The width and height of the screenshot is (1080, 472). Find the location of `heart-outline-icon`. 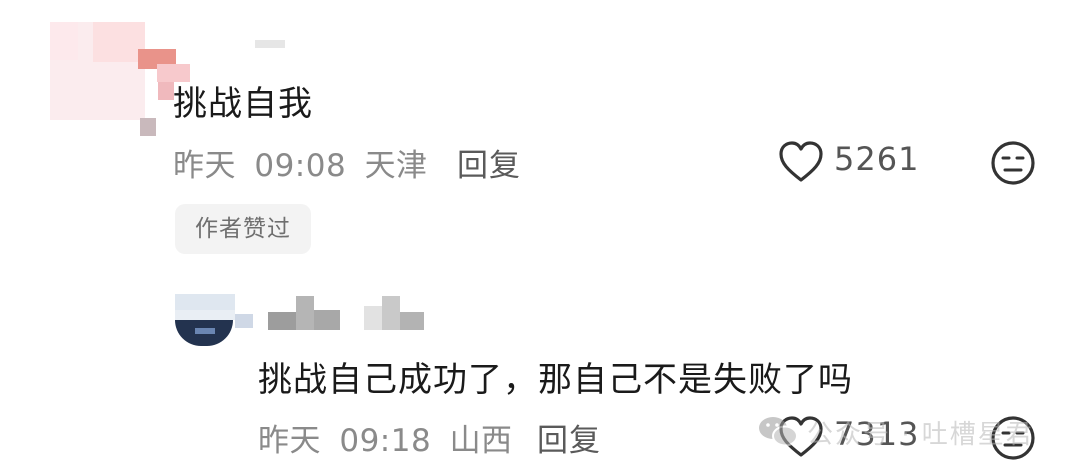

heart-outline-icon is located at coordinates (801, 162).